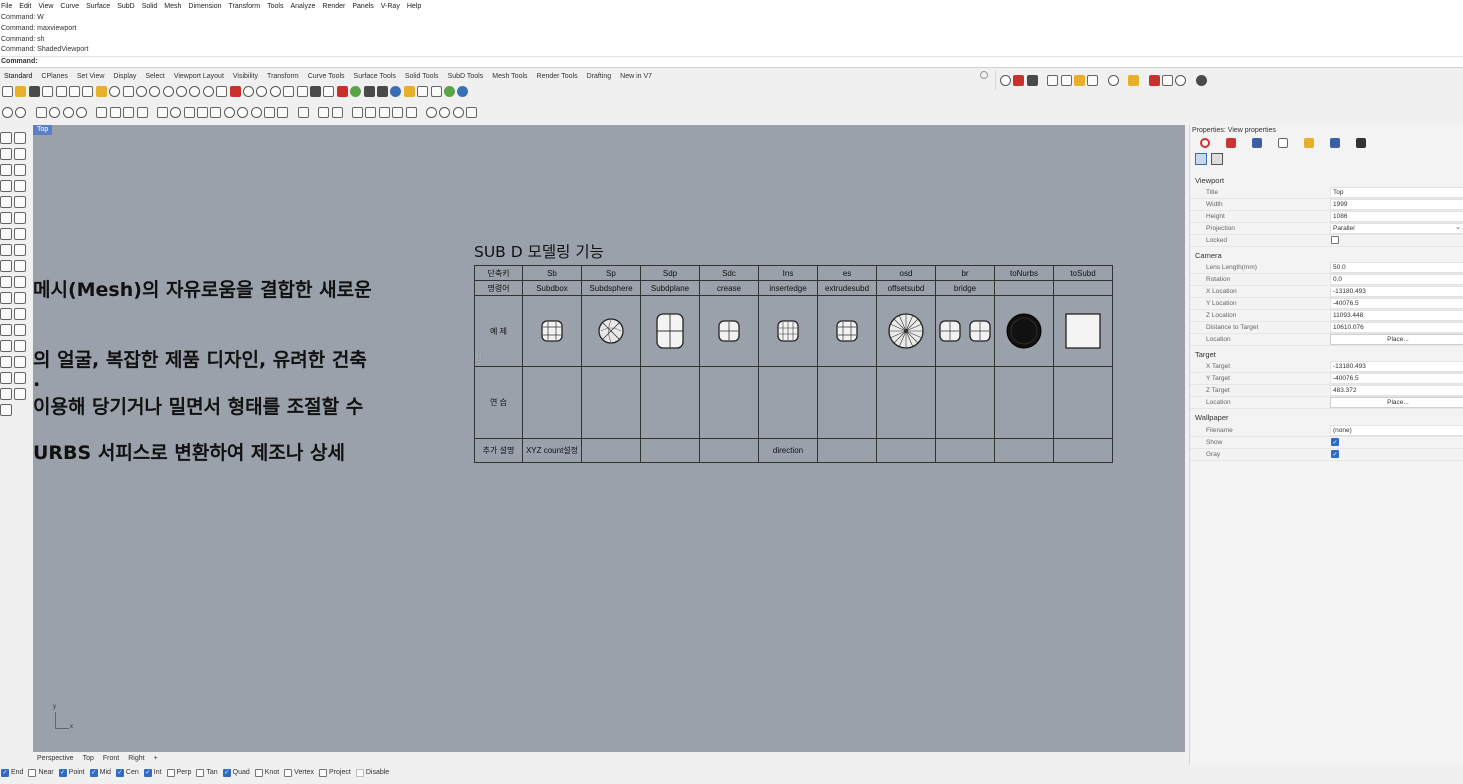 The width and height of the screenshot is (1463, 784). I want to click on y-target-field: -40076.5, so click(1396, 378).